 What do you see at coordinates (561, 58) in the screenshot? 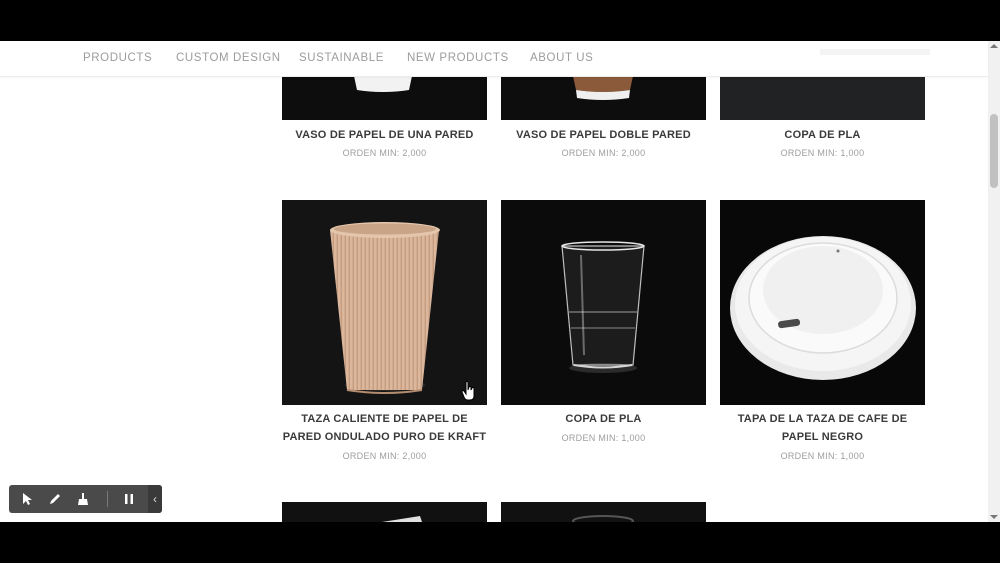
I see `nav-about-us: ABOUT US` at bounding box center [561, 58].